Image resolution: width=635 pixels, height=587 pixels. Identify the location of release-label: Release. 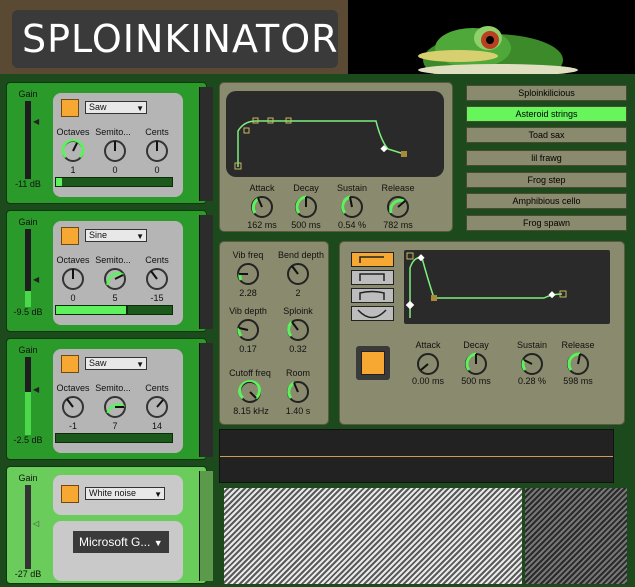
(578, 345).